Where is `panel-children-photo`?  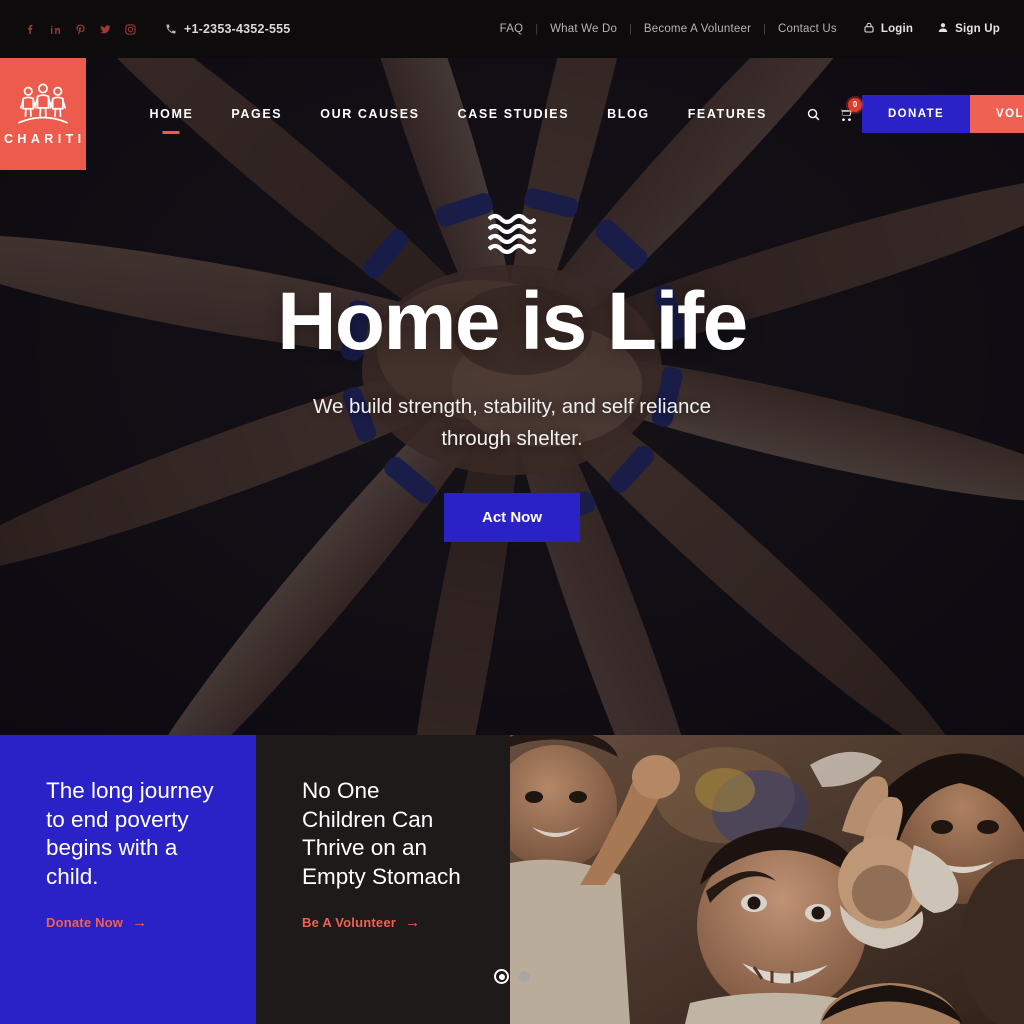 panel-children-photo is located at coordinates (767, 879).